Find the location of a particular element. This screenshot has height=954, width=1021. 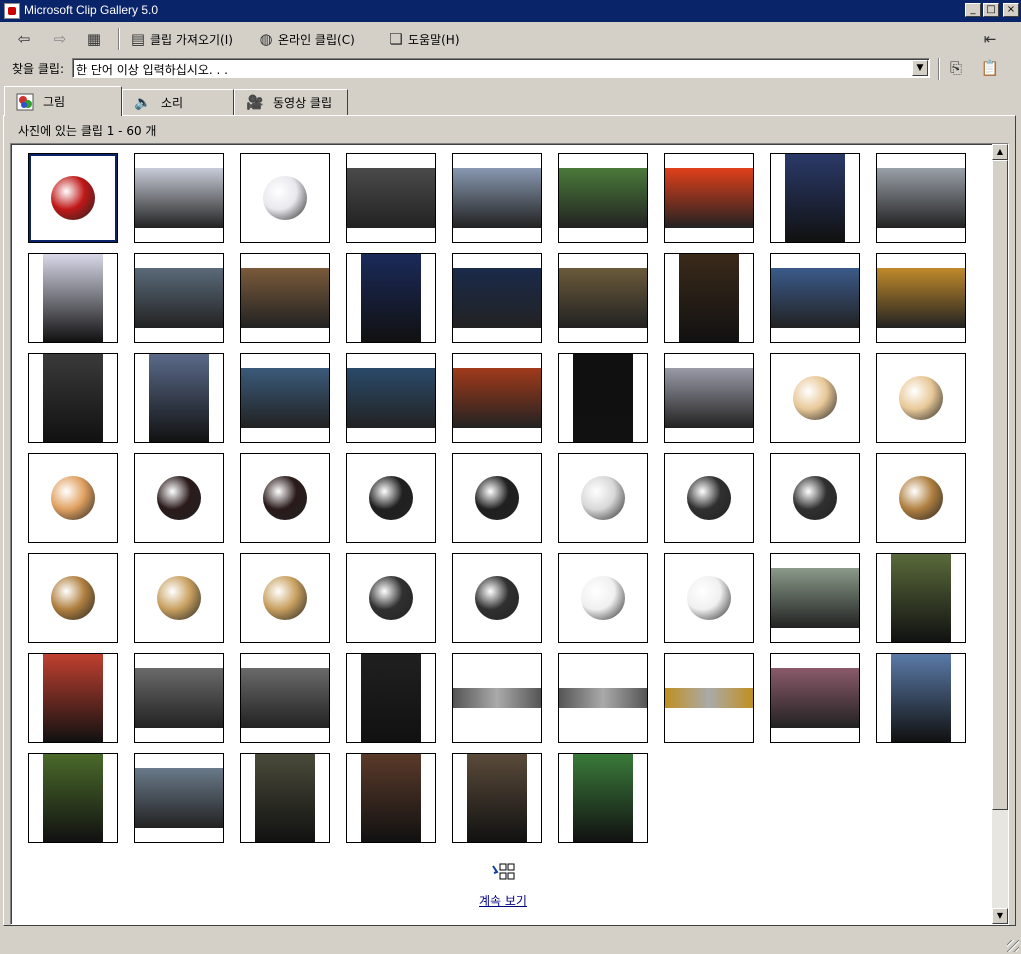

clip-thumbnail-monument-night is located at coordinates (603, 398).